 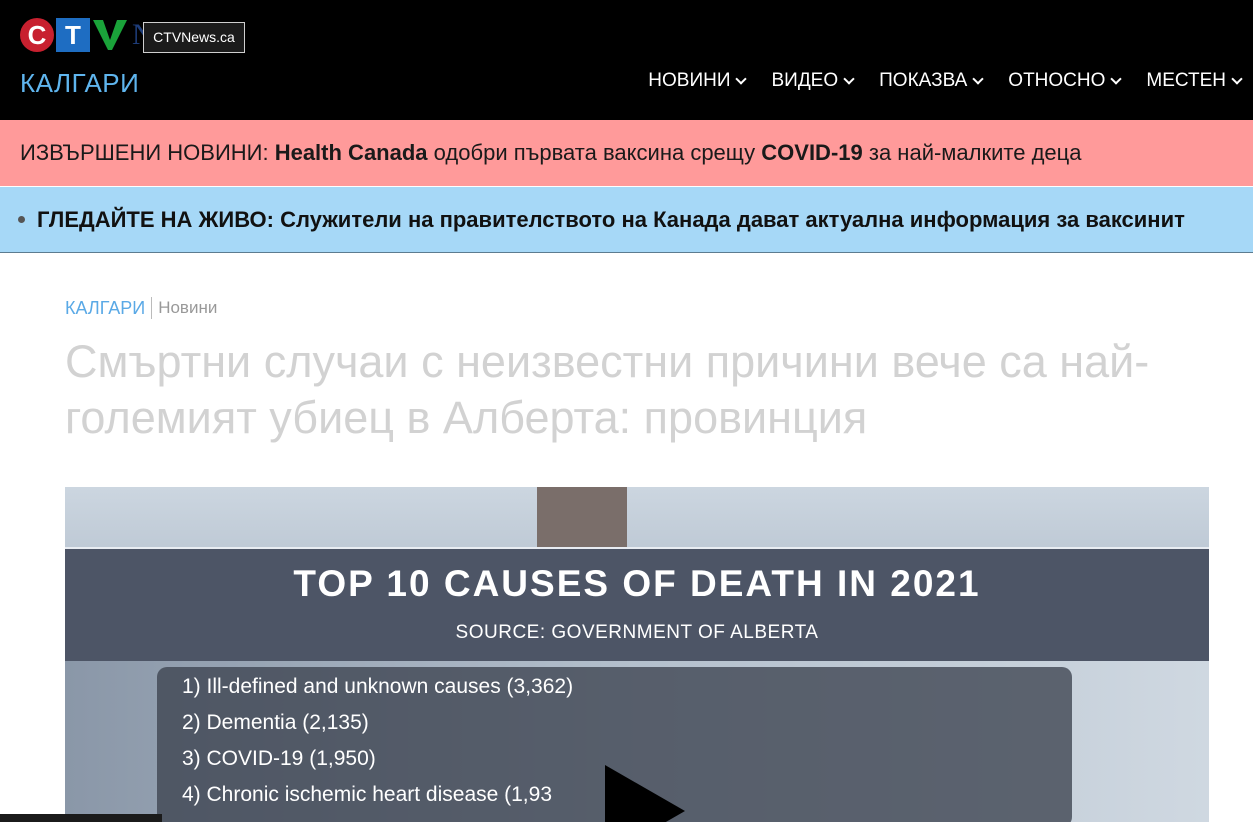 I want to click on breadcrumb-section: Новини, so click(x=187, y=308).